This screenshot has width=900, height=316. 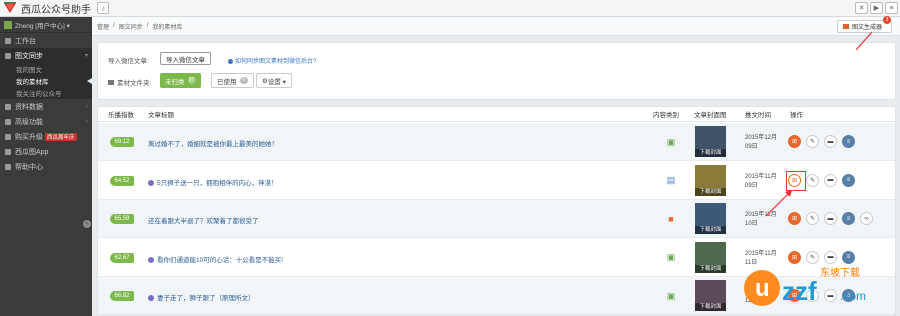 I want to click on link-icon: ∞, so click(x=866, y=219).